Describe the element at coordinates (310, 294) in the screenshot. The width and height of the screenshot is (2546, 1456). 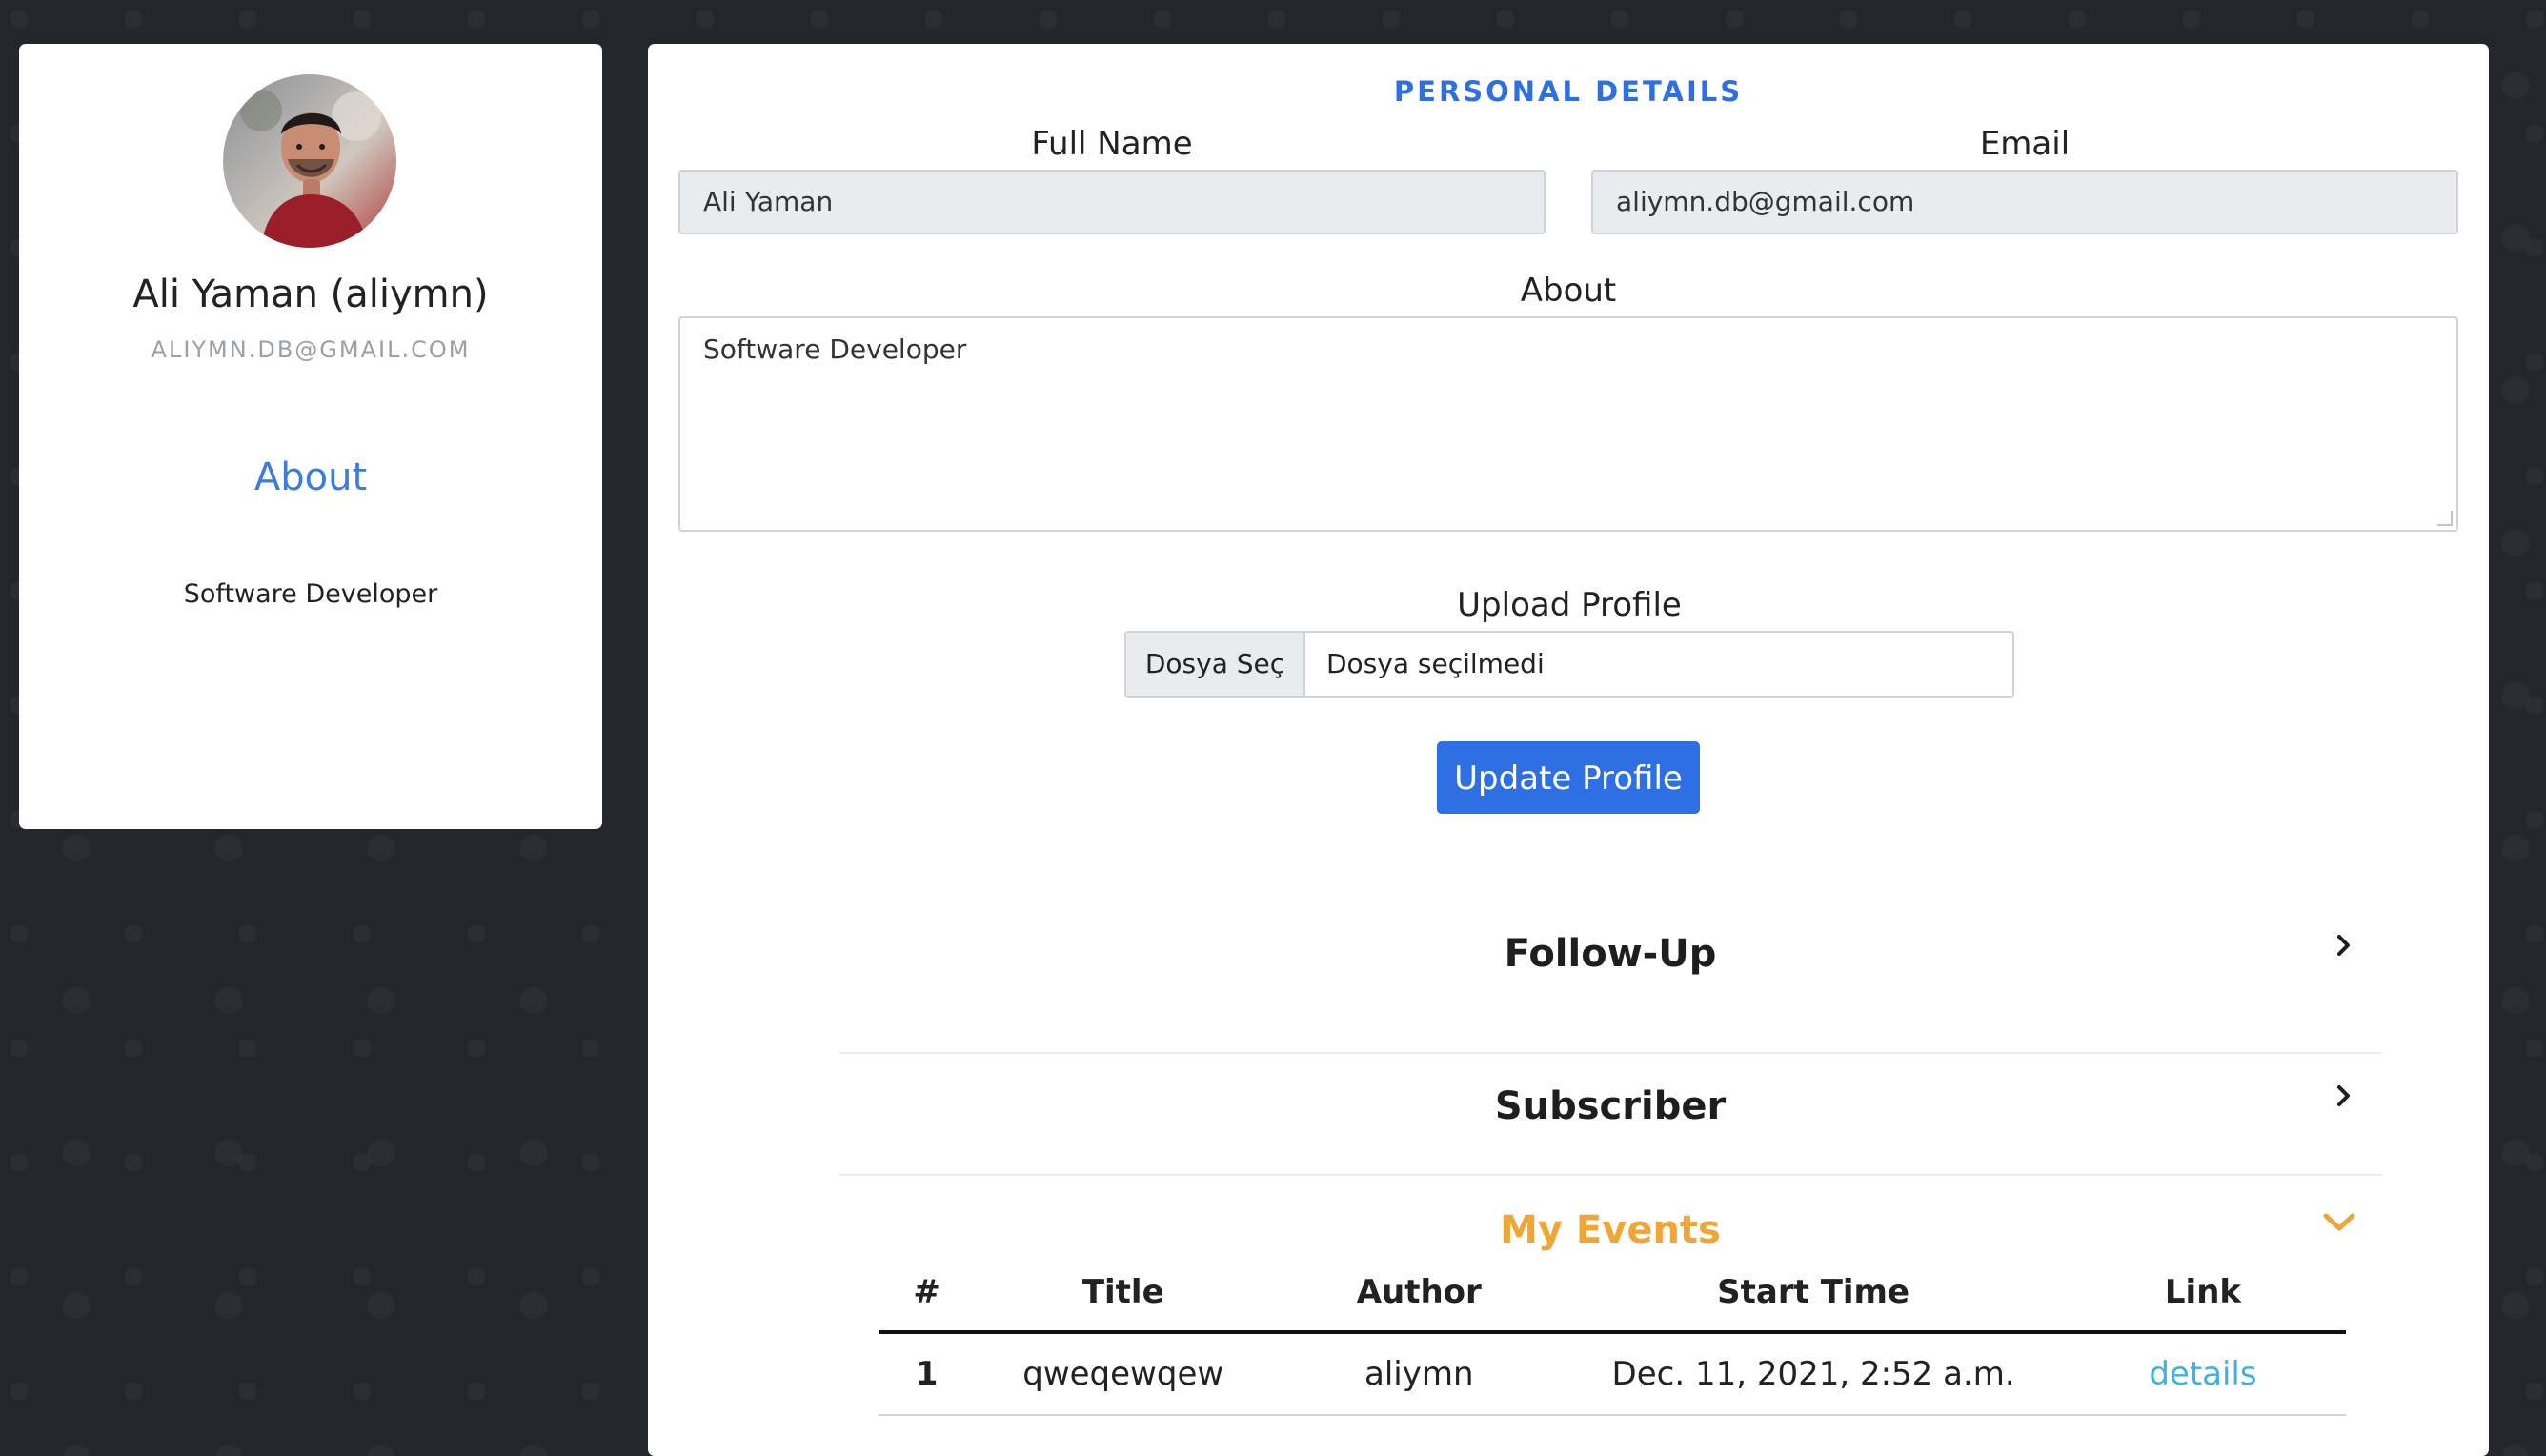
I see `profile-name: Ali Yaman (aliymn)` at that location.